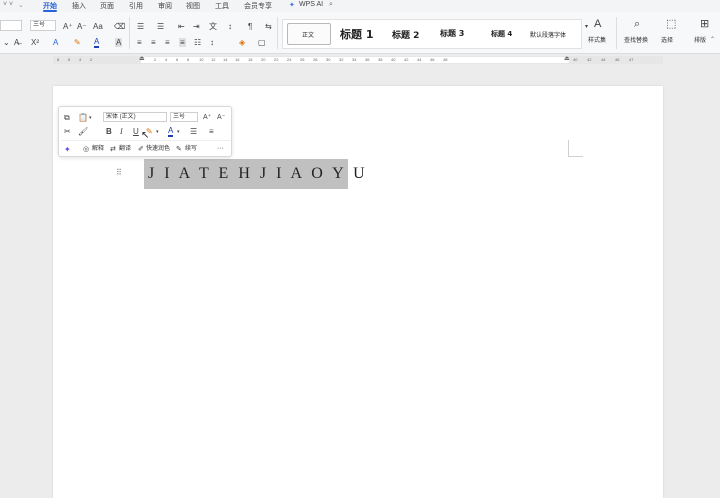 Image resolution: width=720 pixels, height=498 pixels. I want to click on tab-insert: 插入, so click(79, 6).